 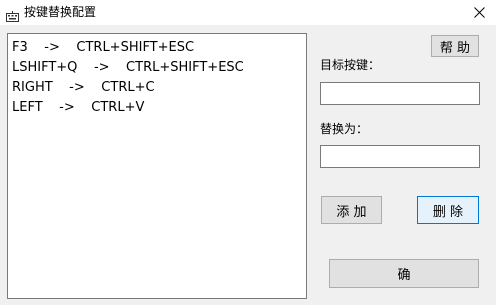 I want to click on close-button, so click(x=479, y=12).